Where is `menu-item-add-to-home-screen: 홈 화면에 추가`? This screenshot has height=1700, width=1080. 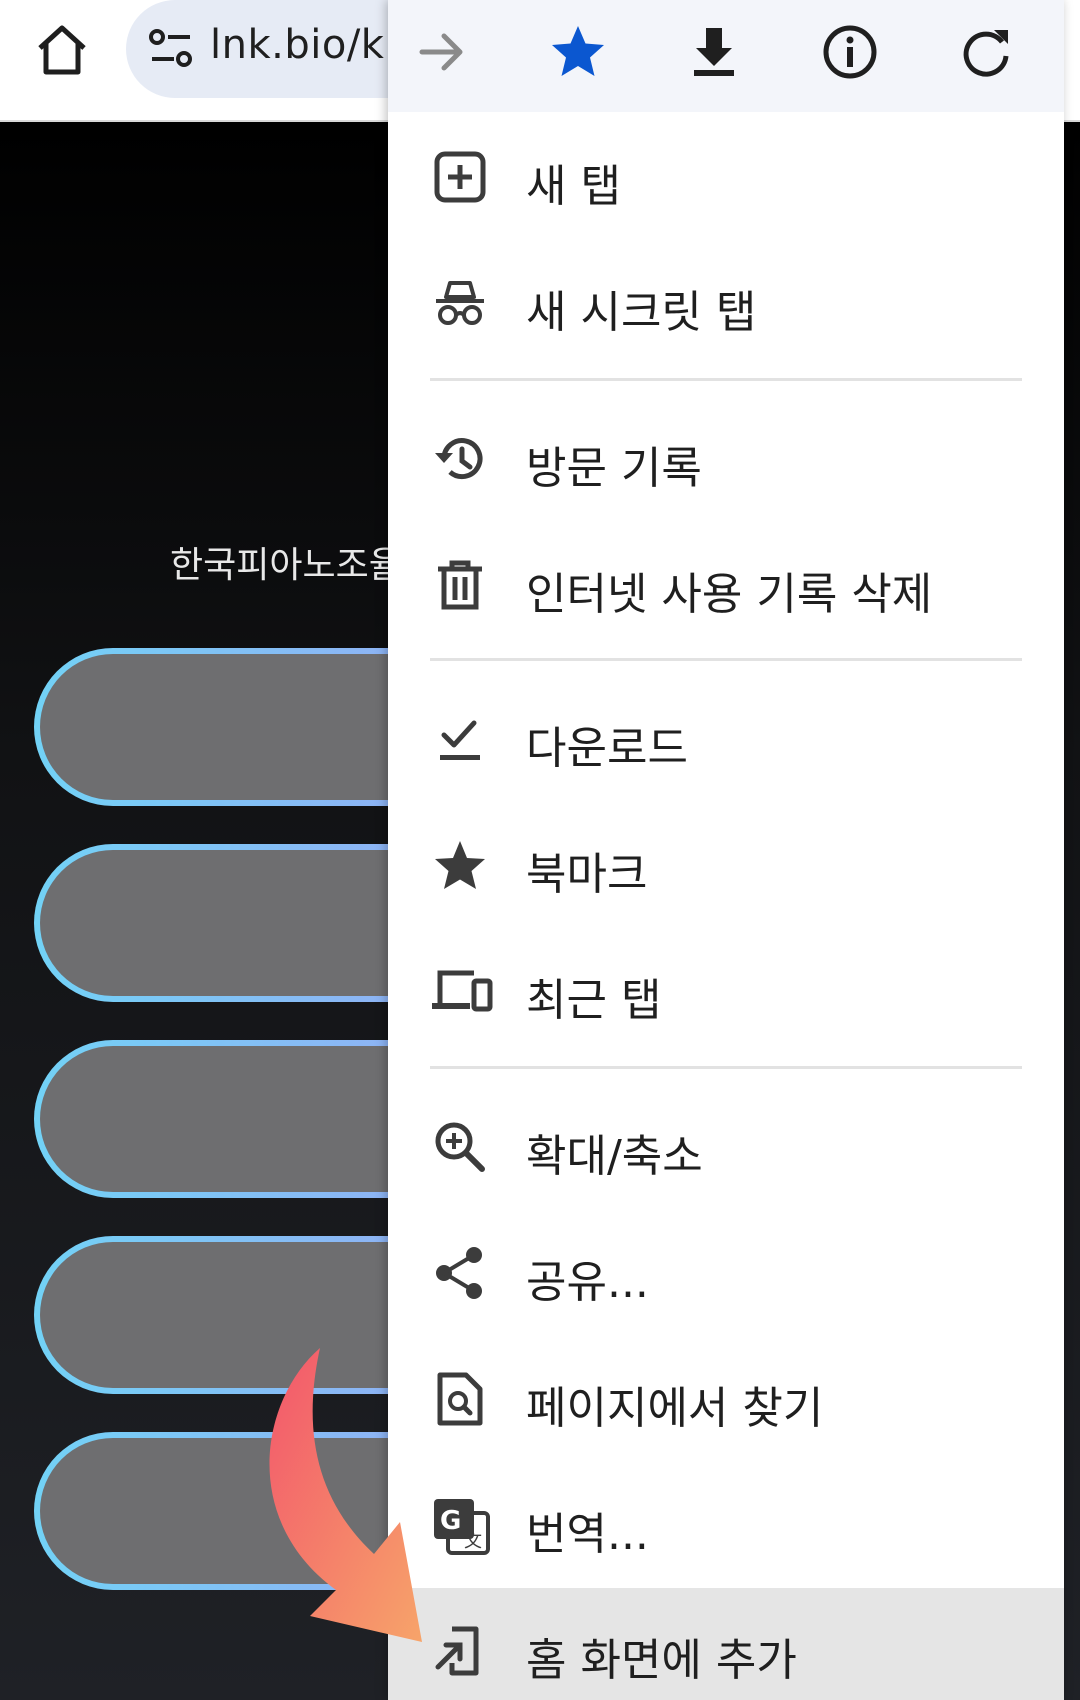
menu-item-add-to-home-screen: 홈 화면에 추가 is located at coordinates (726, 1644).